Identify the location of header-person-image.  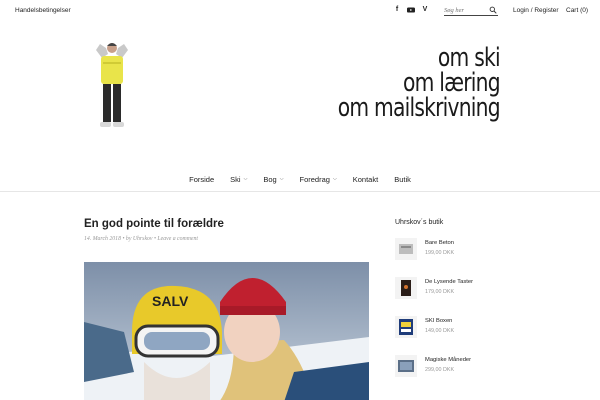
(126, 88).